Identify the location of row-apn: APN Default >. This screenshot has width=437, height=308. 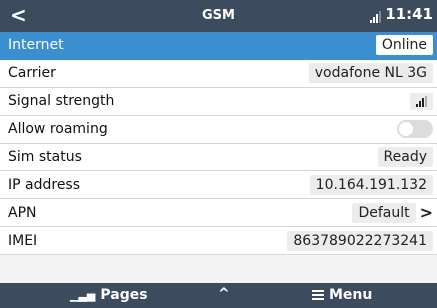
(218, 213).